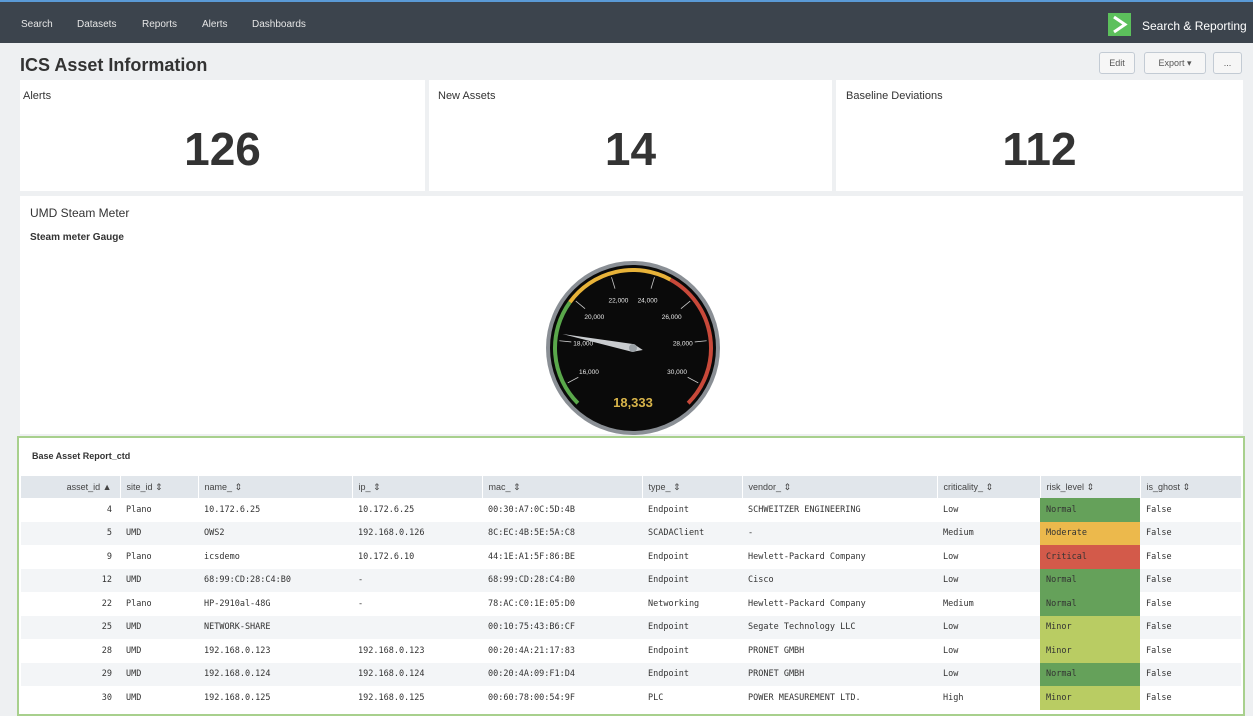  I want to click on column-header-type: type_ ⇕, so click(692, 487).